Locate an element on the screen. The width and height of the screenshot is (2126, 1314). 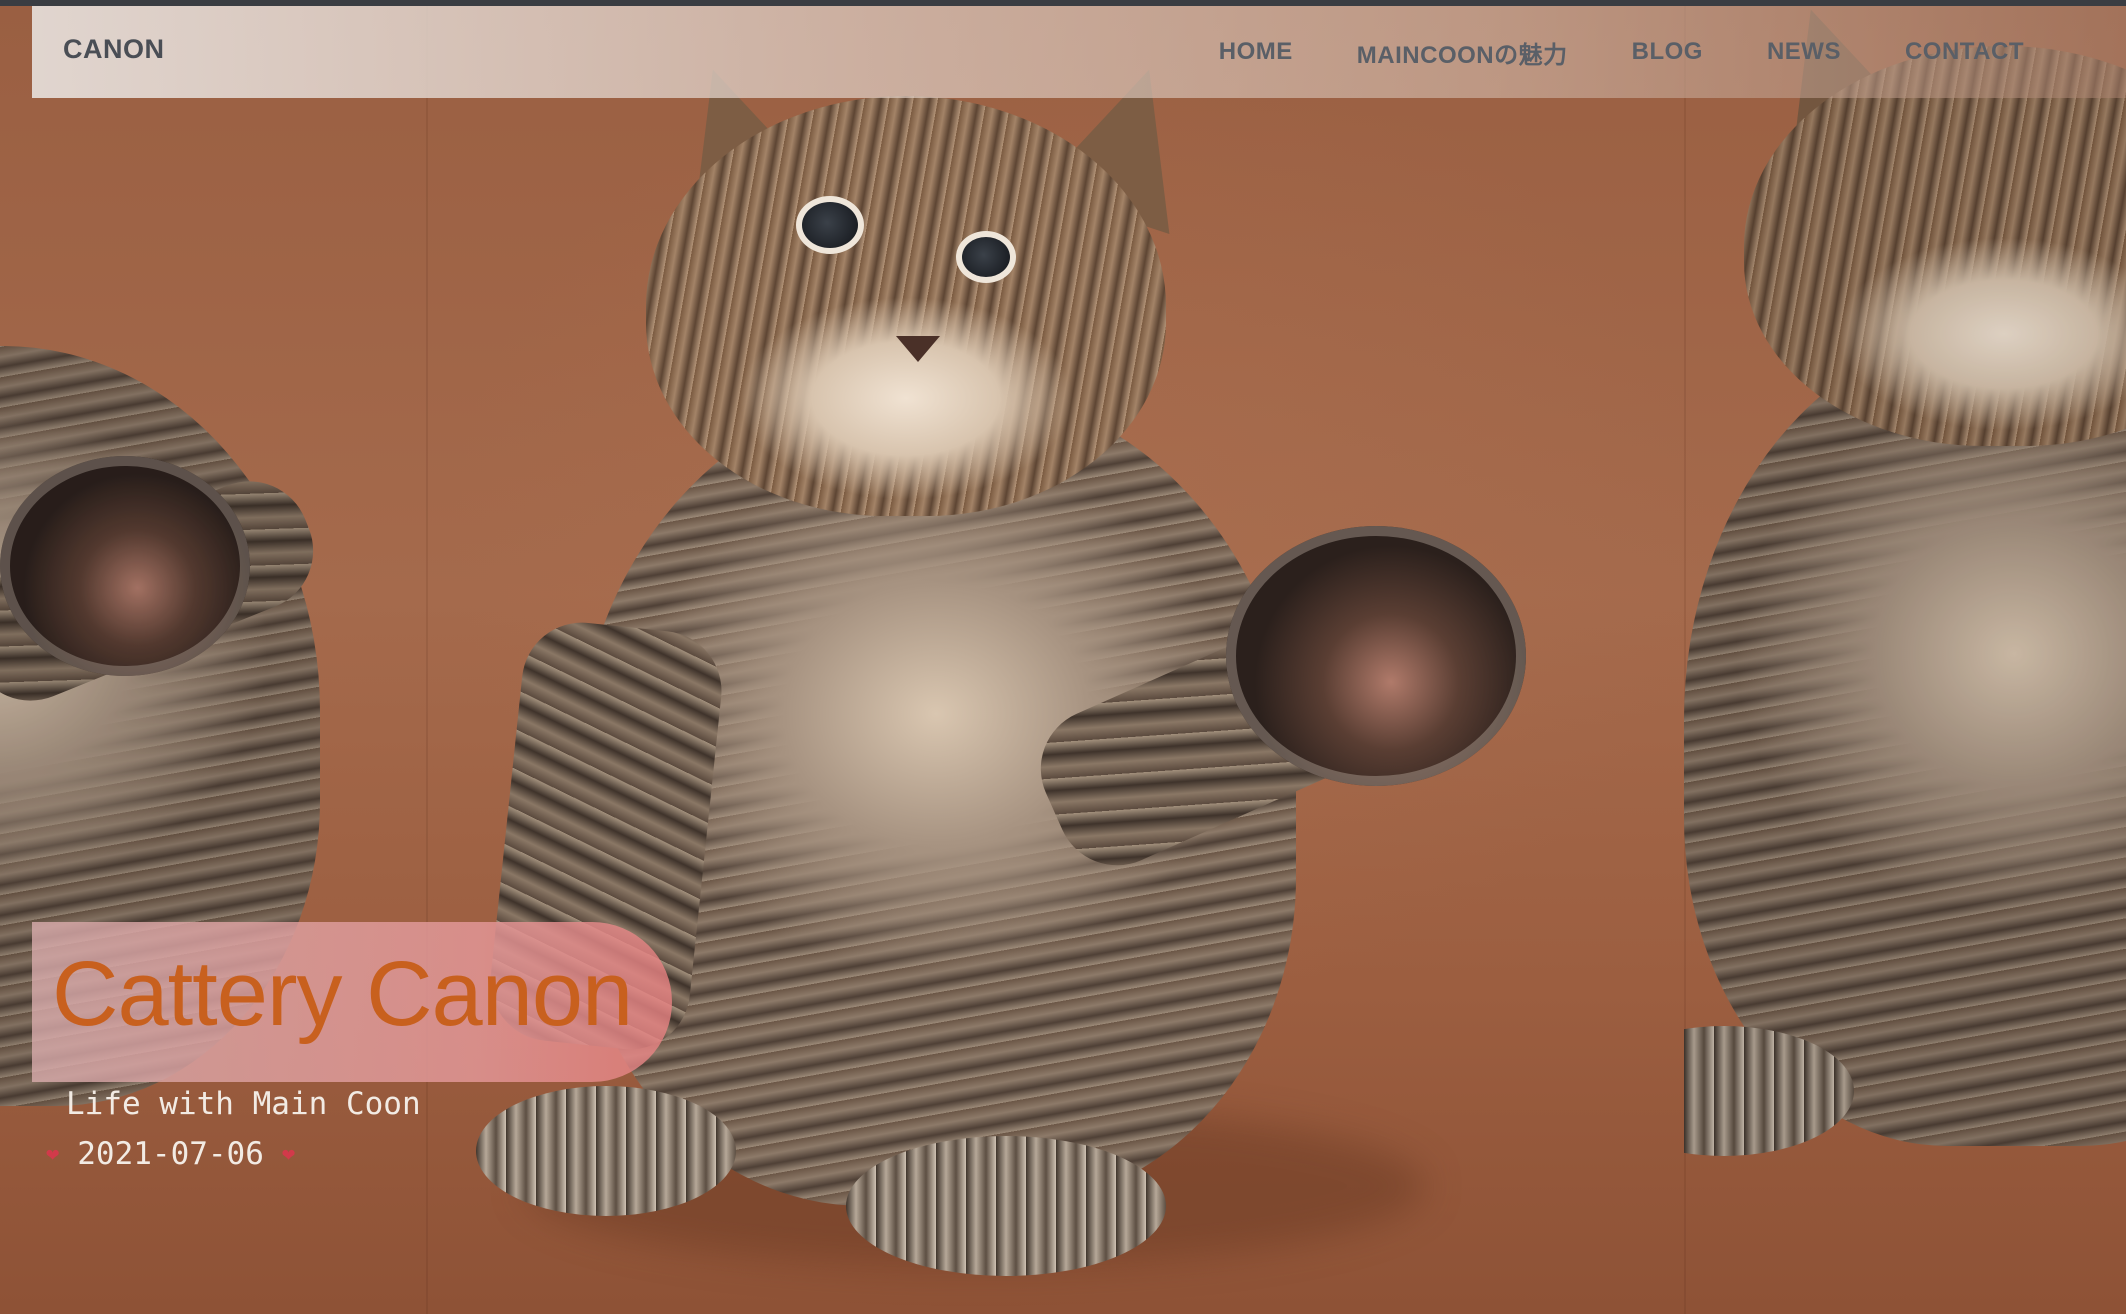
top-navbar: CANON HOME MAINCOONの魅力 BLOG NEWS CONTACT is located at coordinates (1079, 52).